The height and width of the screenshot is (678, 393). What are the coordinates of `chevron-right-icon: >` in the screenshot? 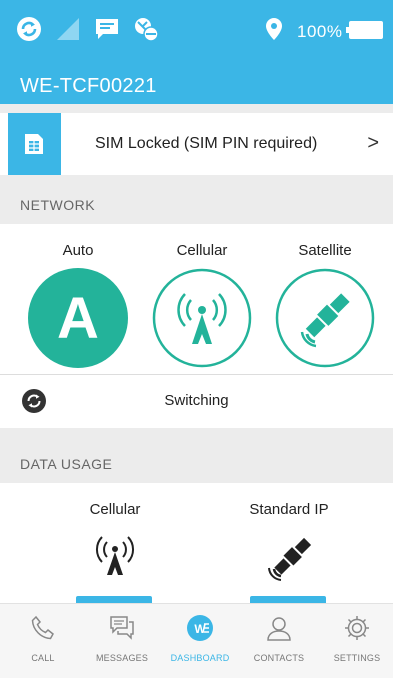 It's located at (373, 143).